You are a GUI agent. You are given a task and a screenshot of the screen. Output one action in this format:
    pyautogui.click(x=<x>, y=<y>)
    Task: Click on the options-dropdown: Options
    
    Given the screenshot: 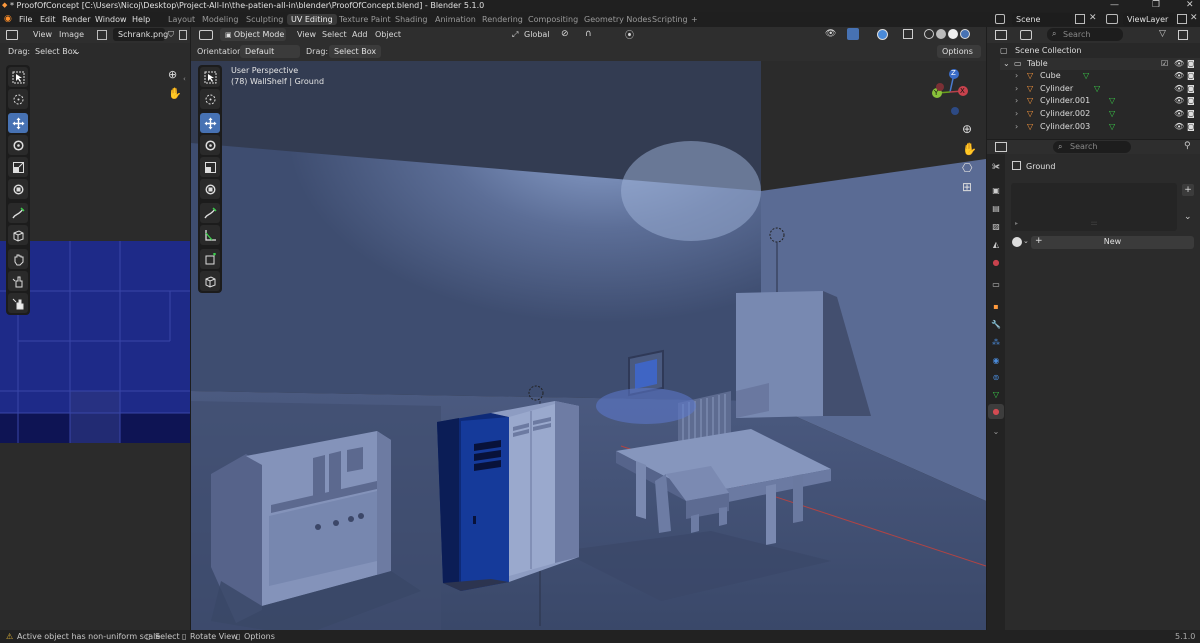 What is the action you would take?
    pyautogui.click(x=959, y=51)
    